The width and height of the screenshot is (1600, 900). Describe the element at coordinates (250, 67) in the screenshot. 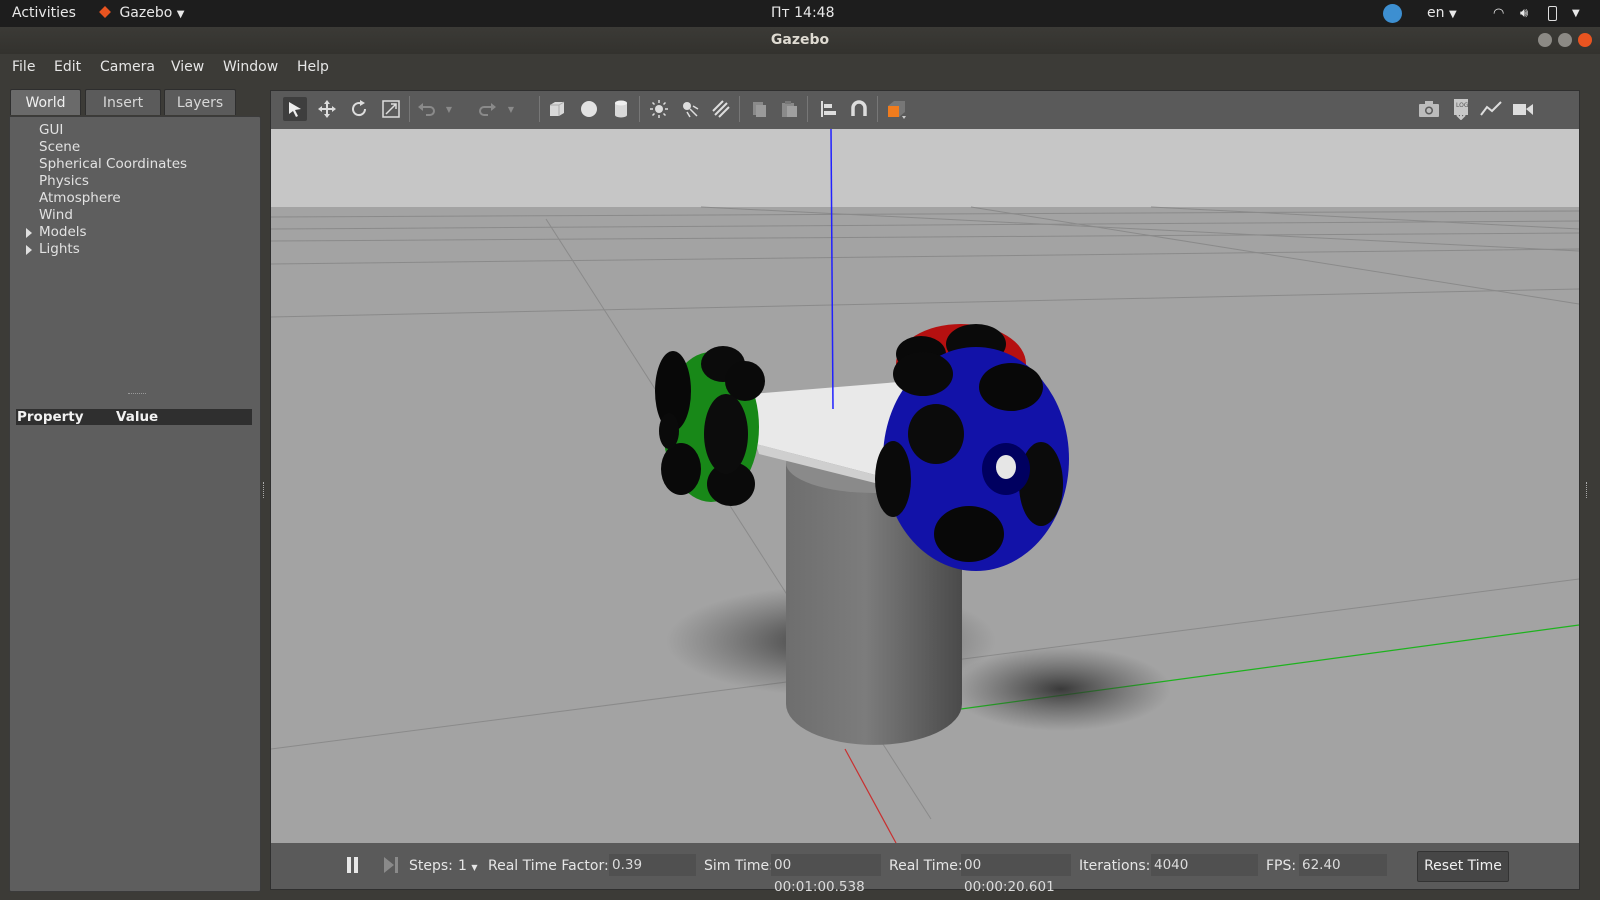

I see `menu-window: Window` at that location.